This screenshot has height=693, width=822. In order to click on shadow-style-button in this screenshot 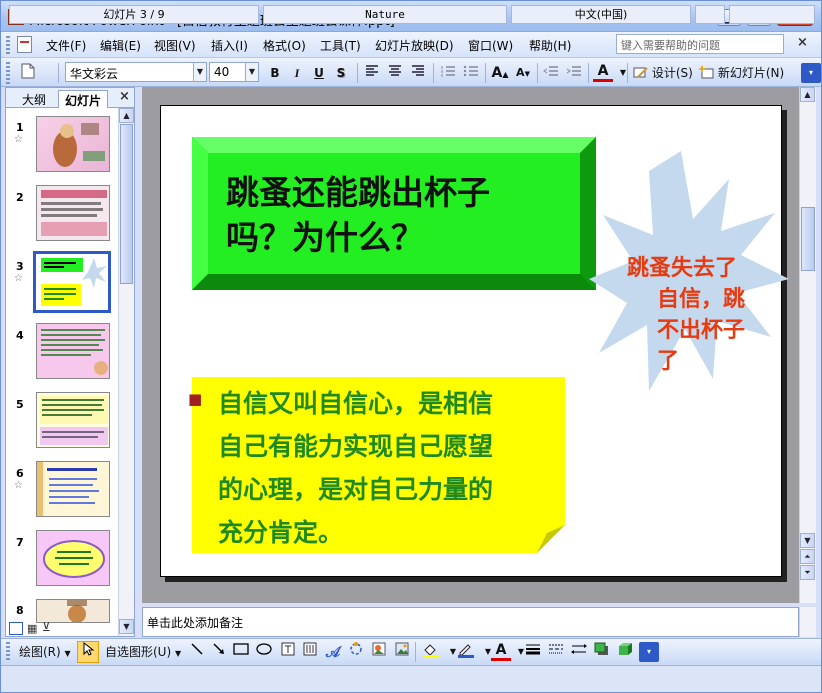, I will do `click(602, 652)`.